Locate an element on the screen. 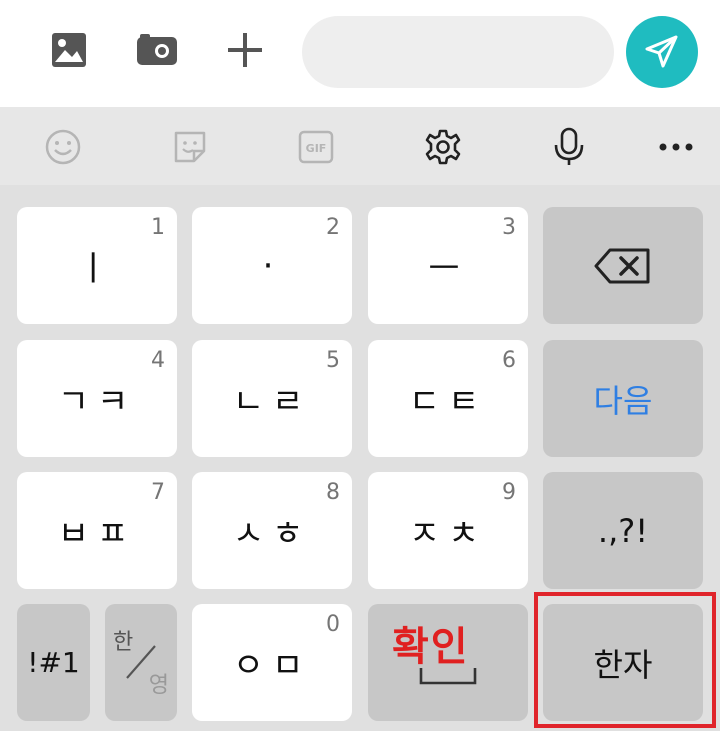  image-icon is located at coordinates (69, 50).